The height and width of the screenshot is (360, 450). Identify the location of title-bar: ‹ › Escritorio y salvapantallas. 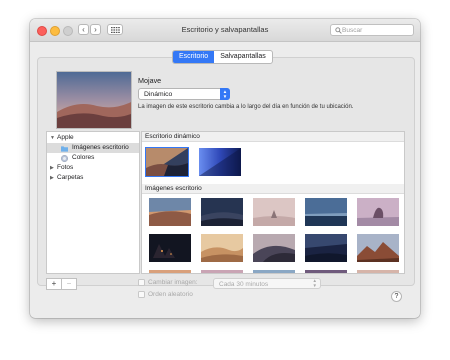
(225, 30).